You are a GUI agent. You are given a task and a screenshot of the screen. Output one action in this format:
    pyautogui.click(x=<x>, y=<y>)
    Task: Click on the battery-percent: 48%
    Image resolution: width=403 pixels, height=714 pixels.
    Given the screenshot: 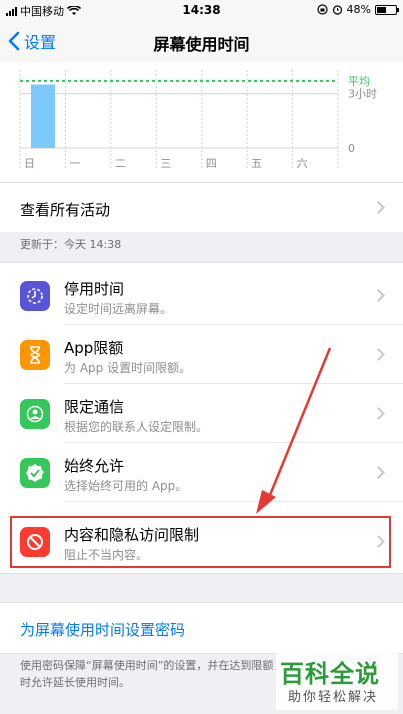 What is the action you would take?
    pyautogui.click(x=358, y=9)
    